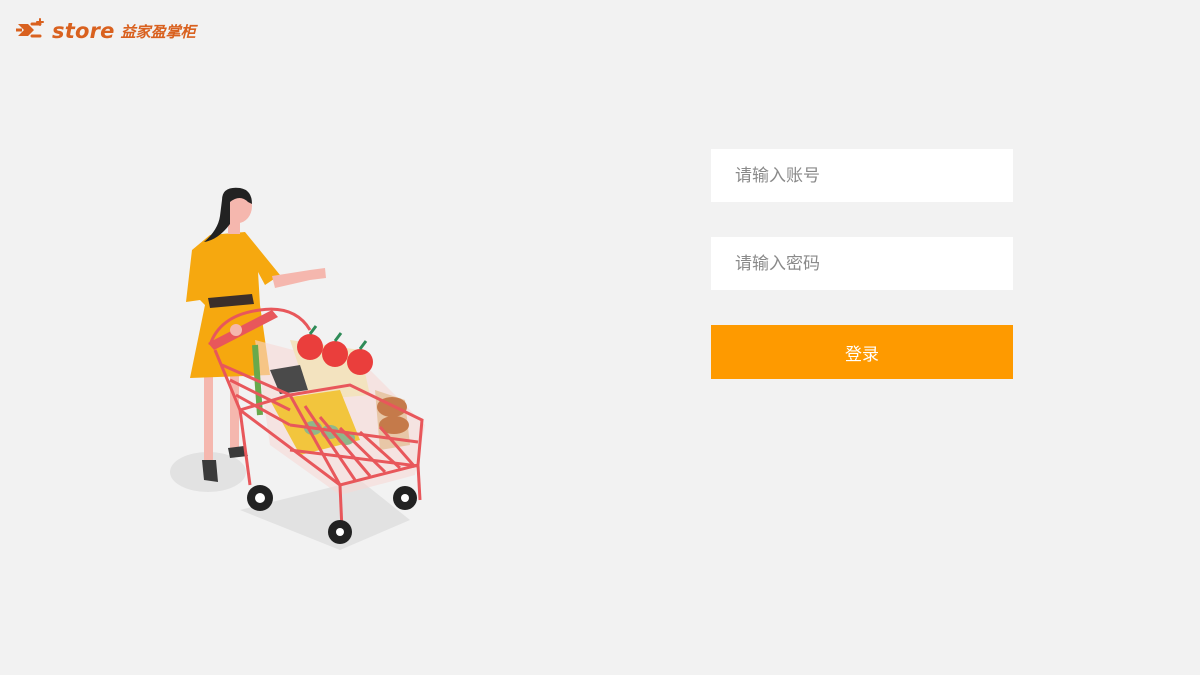 The width and height of the screenshot is (1200, 675). I want to click on brand-logo: store 益家盈掌柜, so click(105, 31).